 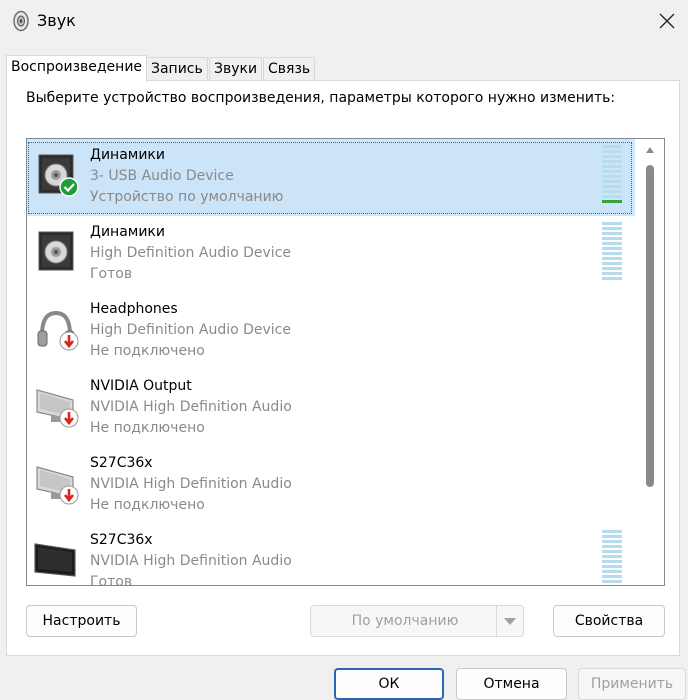 What do you see at coordinates (141, 386) in the screenshot?
I see `device-name: NVIDIA Output` at bounding box center [141, 386].